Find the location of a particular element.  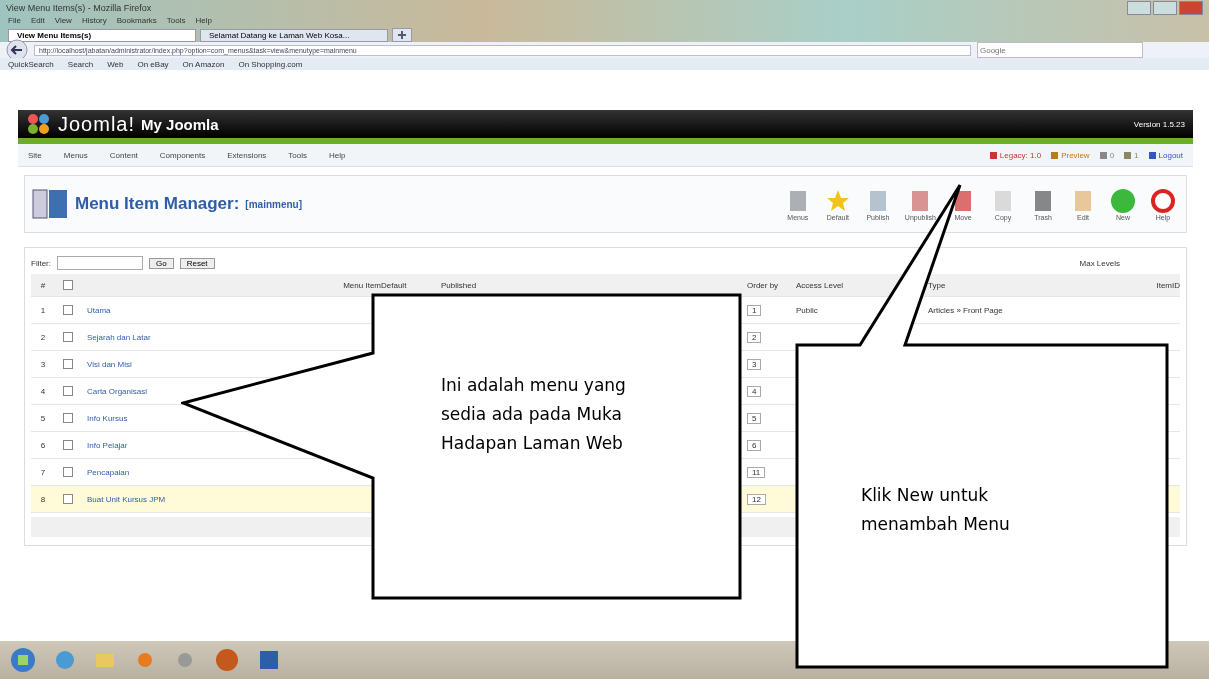

new-tab-button is located at coordinates (402, 35).